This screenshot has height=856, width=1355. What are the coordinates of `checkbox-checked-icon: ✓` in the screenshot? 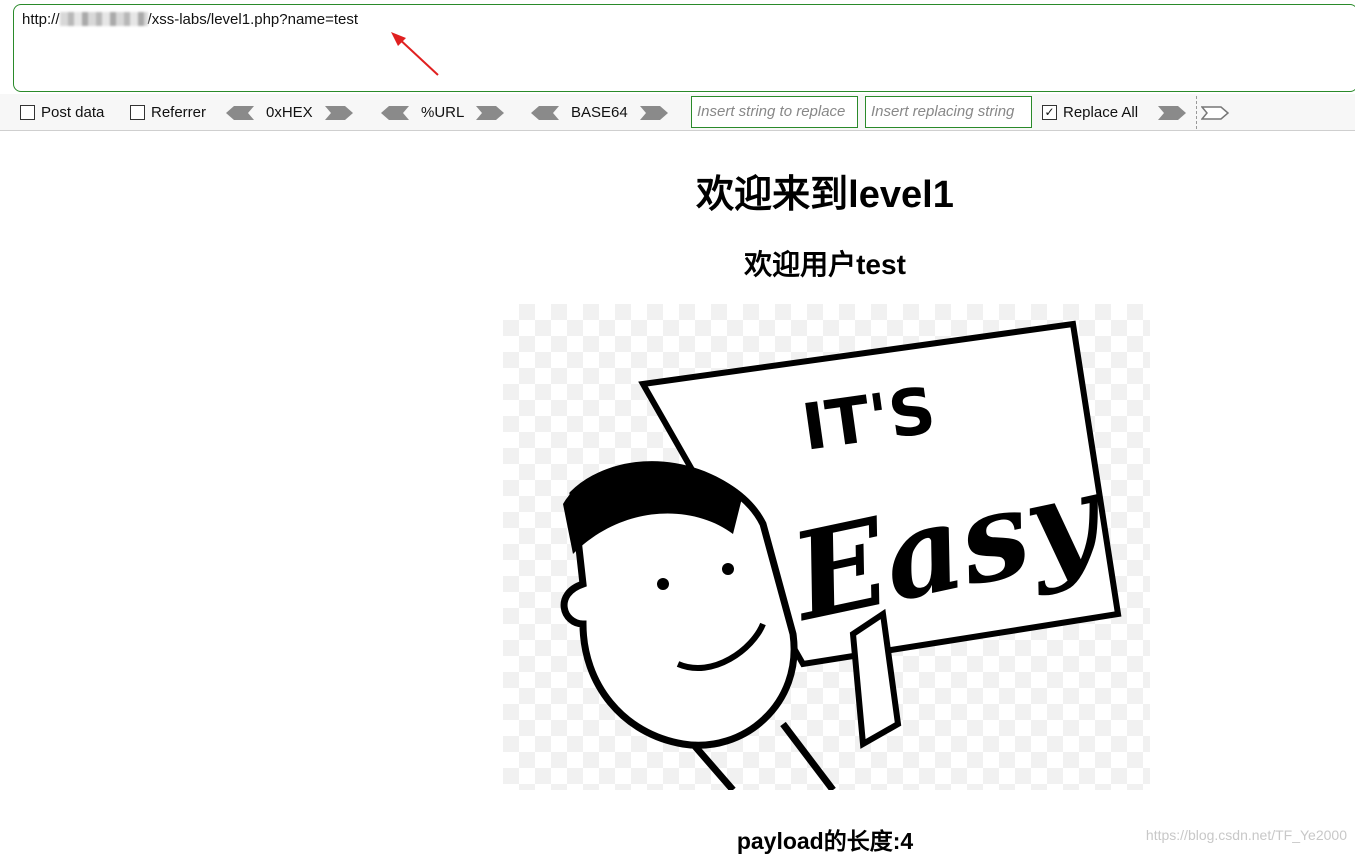 It's located at (1049, 112).